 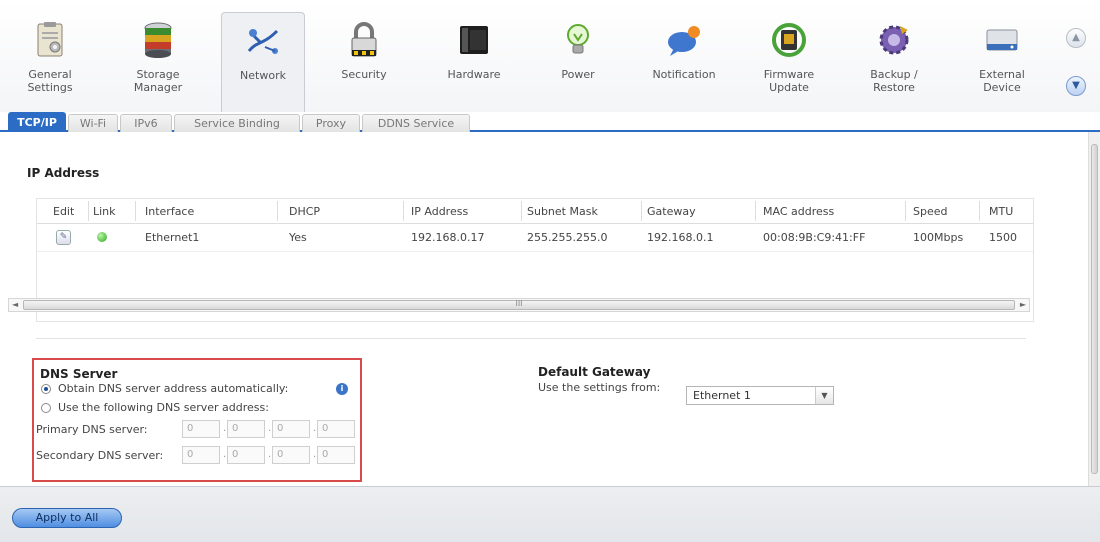 I want to click on firmware-chip-icon, so click(x=789, y=40).